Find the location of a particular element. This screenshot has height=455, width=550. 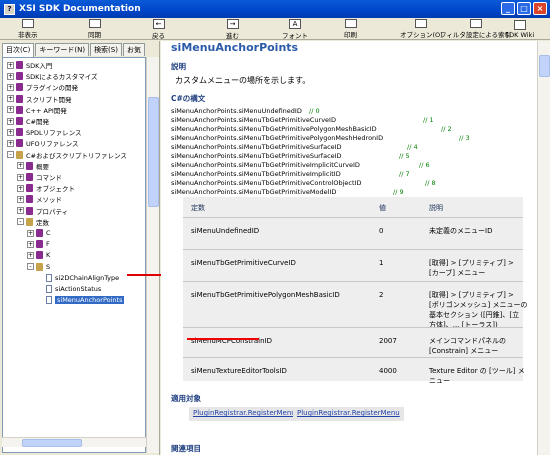

tree-item: + プラグインの開発 is located at coordinates (42, 87).